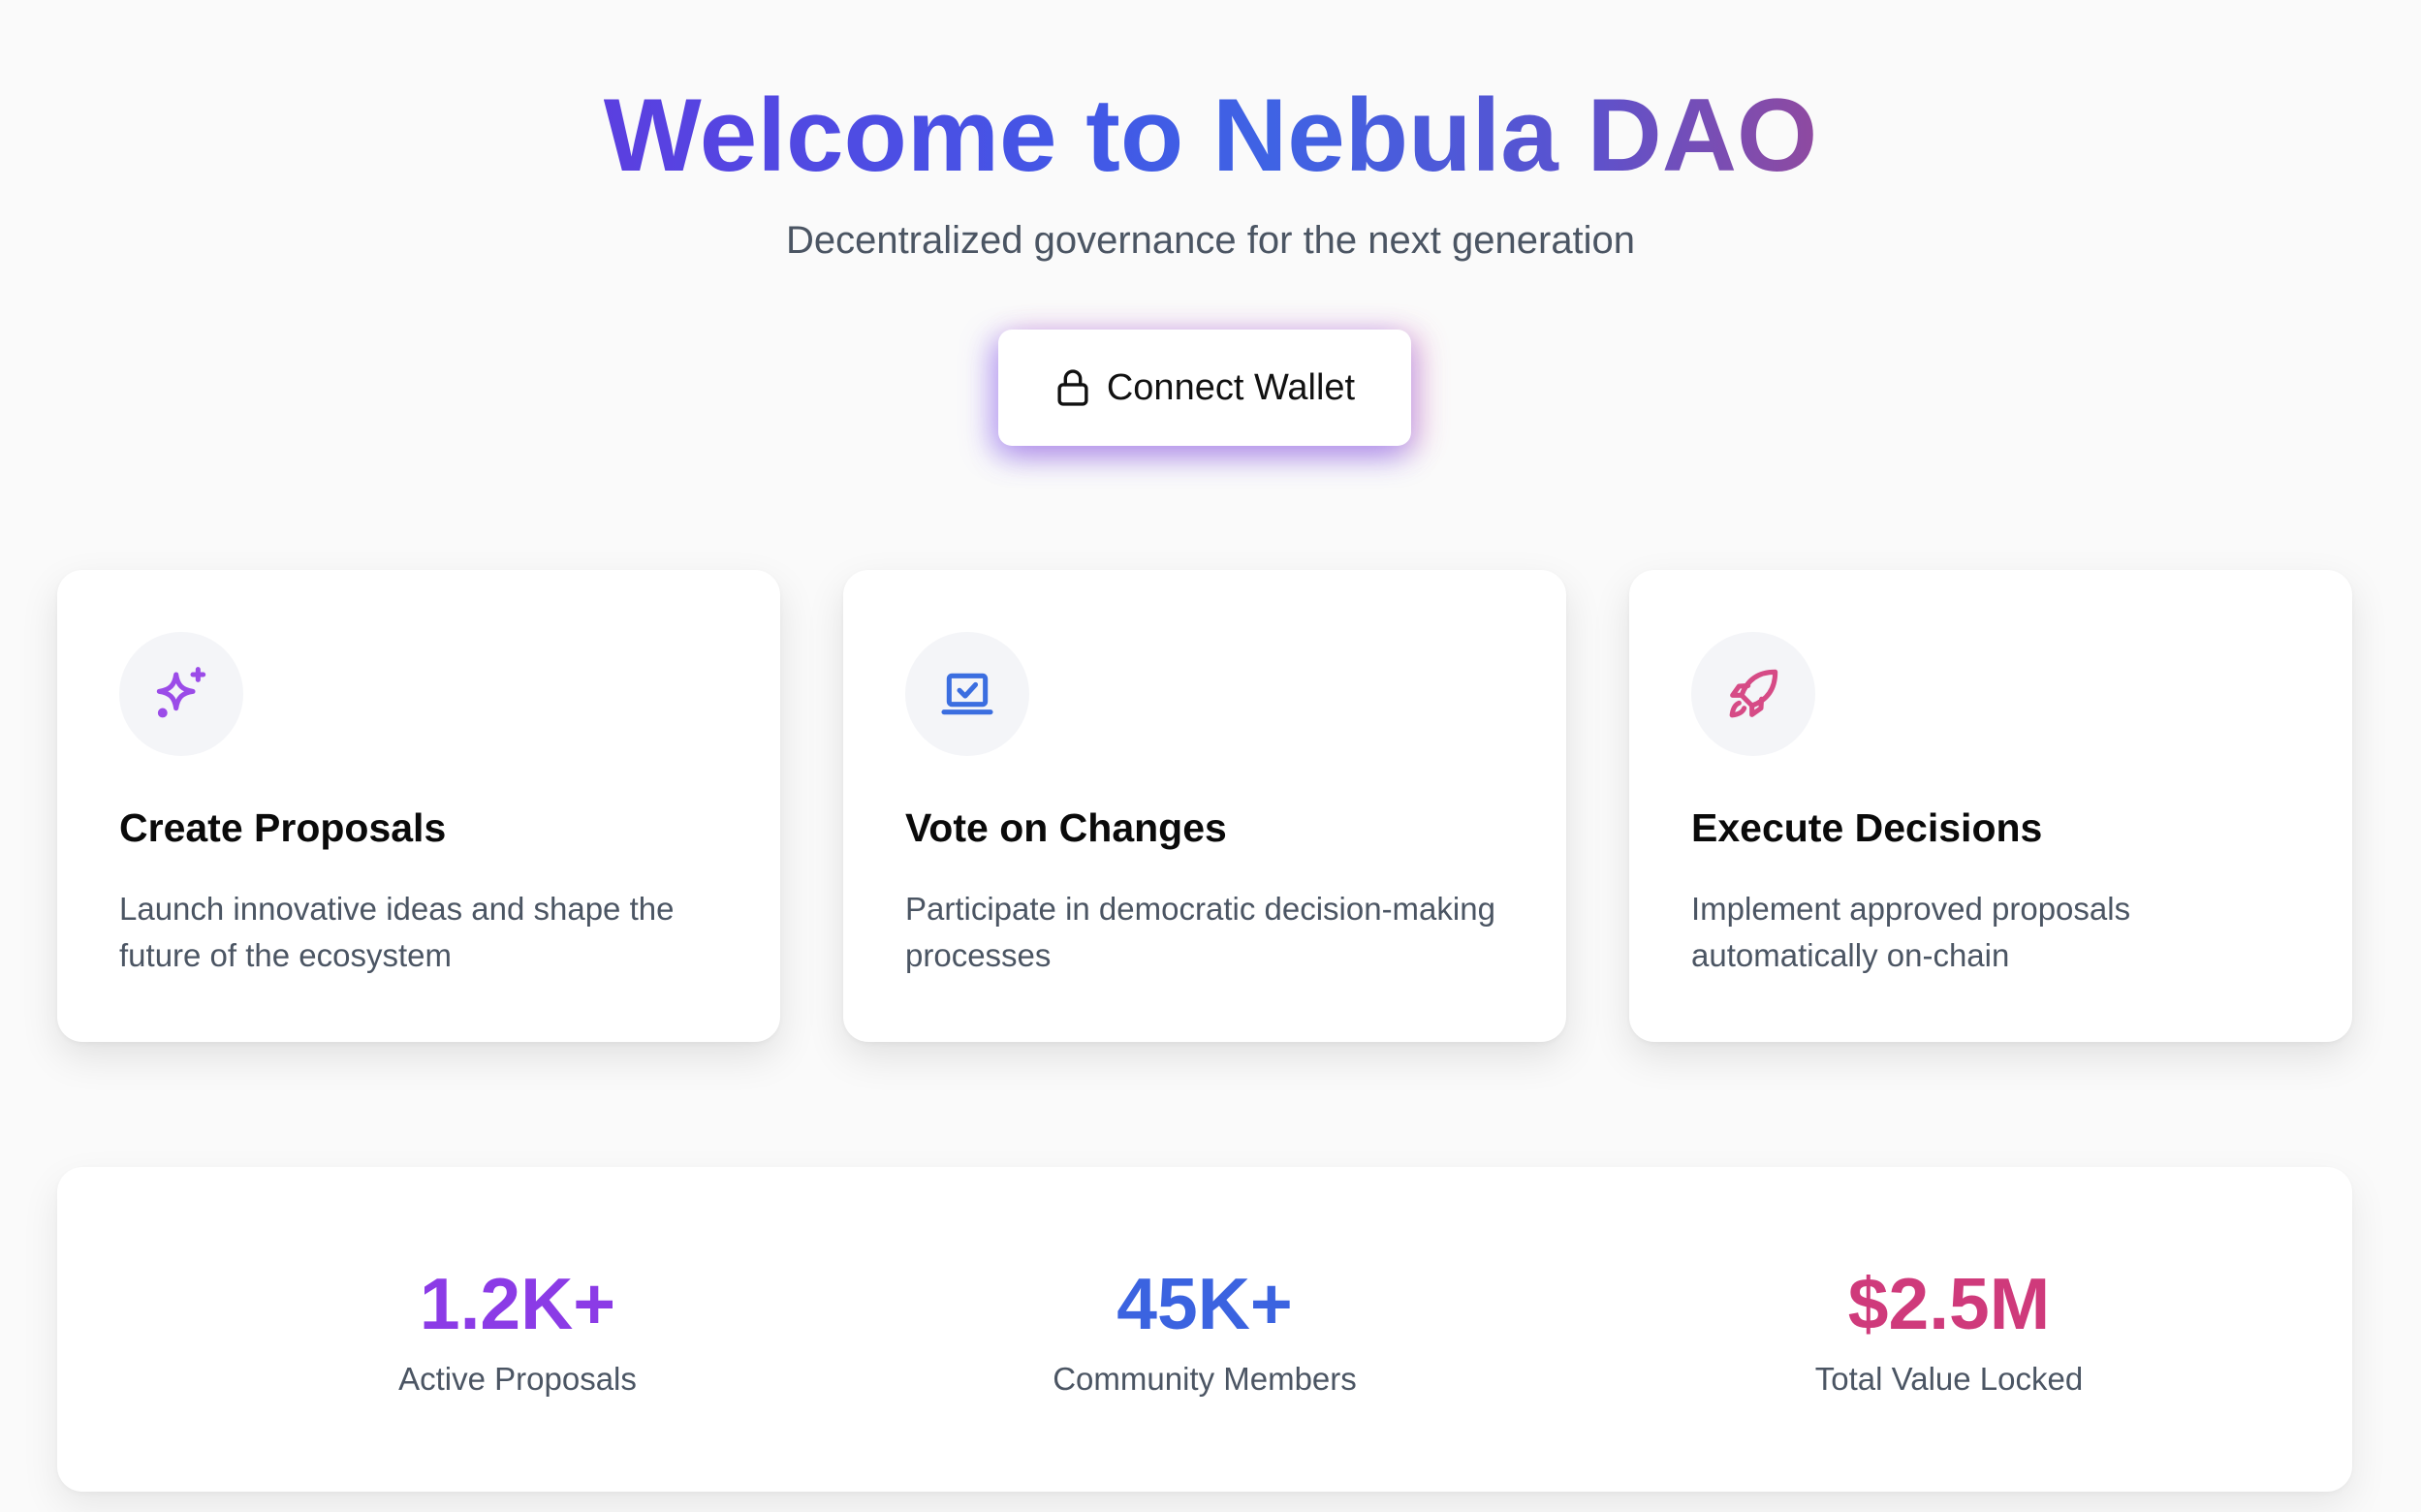 Image resolution: width=2421 pixels, height=1512 pixels. I want to click on sparkles-icon, so click(181, 693).